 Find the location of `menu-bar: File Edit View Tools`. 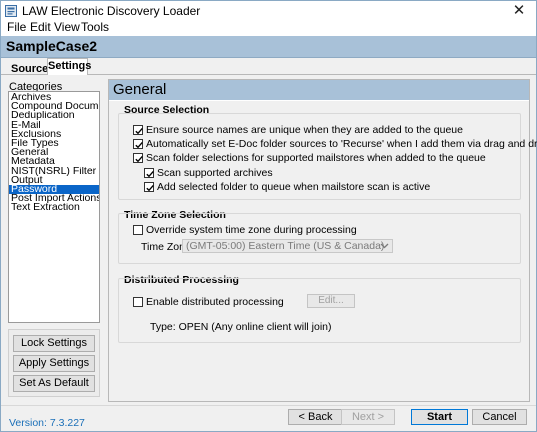

menu-bar: File Edit View Tools is located at coordinates (268, 28).